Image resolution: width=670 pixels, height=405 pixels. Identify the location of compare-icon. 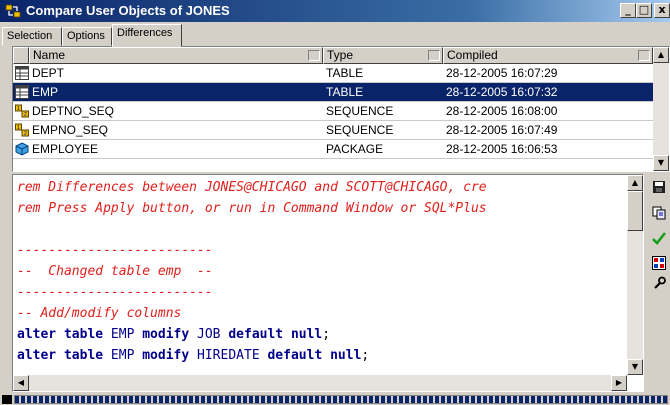
(659, 263).